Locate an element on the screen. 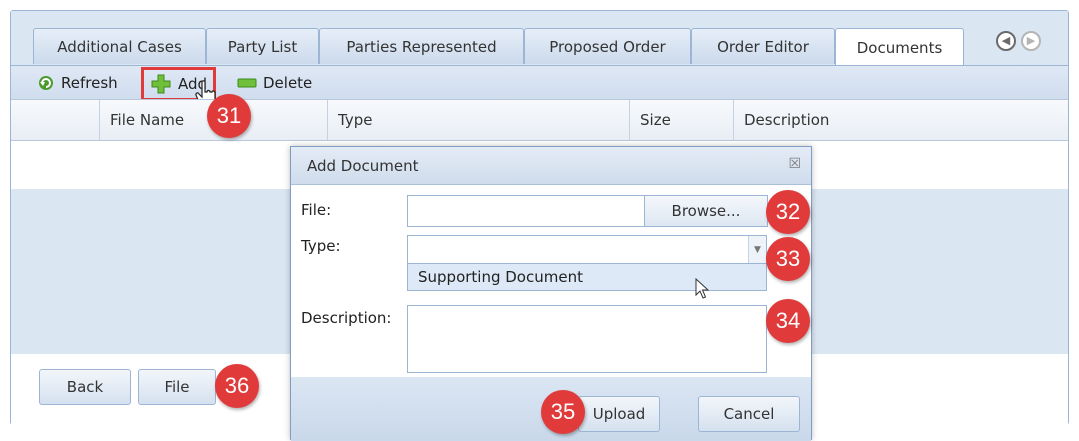 The width and height of the screenshot is (1079, 441). tab-label: Parties Represented is located at coordinates (421, 46).